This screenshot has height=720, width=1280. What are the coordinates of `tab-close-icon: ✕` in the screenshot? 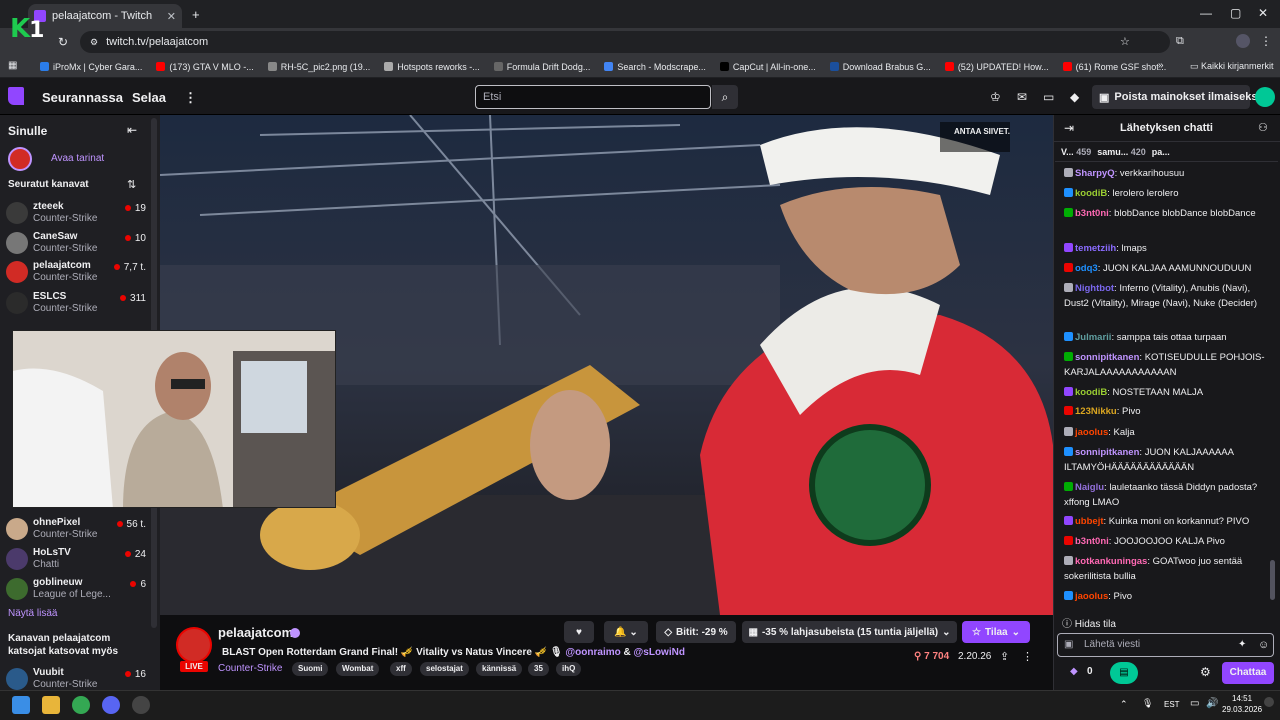 It's located at (171, 16).